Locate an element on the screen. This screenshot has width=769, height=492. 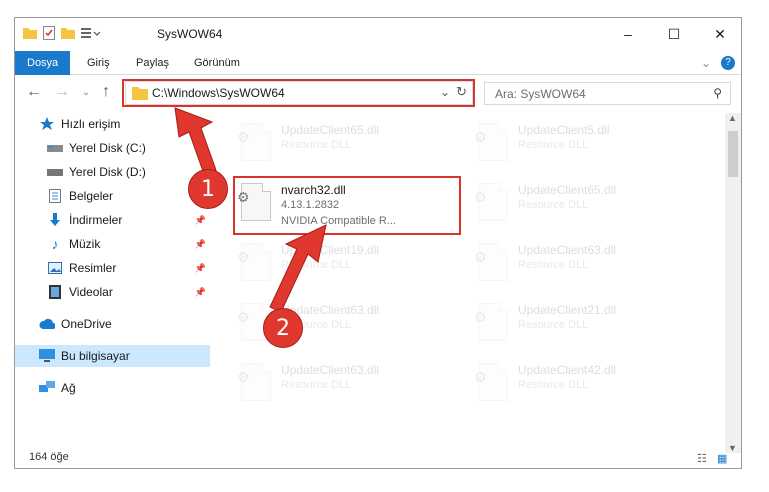
step-badge-2: 2 is located at coordinates (283, 328).